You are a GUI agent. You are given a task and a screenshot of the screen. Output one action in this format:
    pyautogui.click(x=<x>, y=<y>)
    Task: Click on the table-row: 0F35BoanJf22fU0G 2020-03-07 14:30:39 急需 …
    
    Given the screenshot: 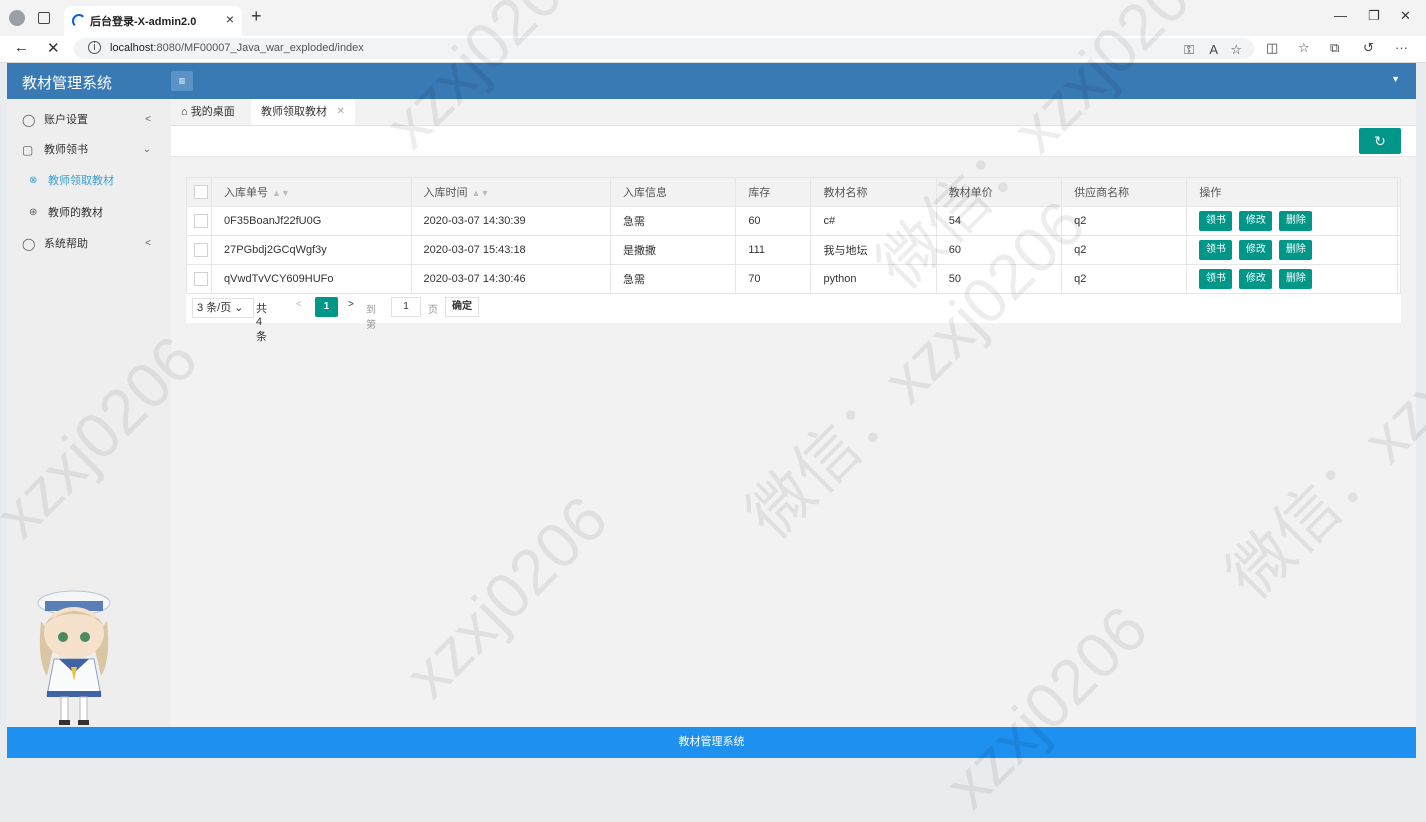 What is the action you would take?
    pyautogui.click(x=793, y=221)
    